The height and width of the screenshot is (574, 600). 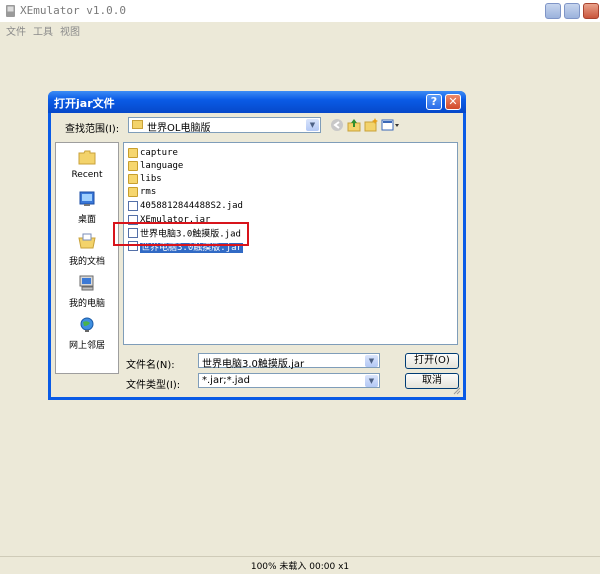 I want to click on place-recent: Recent, so click(x=87, y=164).